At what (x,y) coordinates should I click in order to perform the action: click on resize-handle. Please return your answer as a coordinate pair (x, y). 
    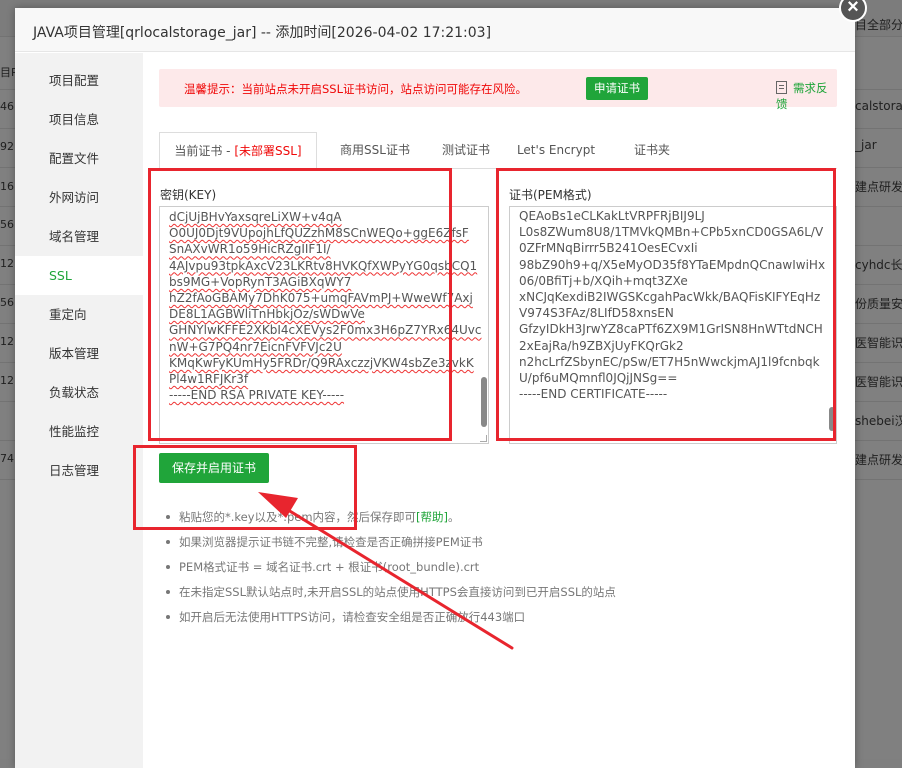
    Looking at the image, I should click on (483, 438).